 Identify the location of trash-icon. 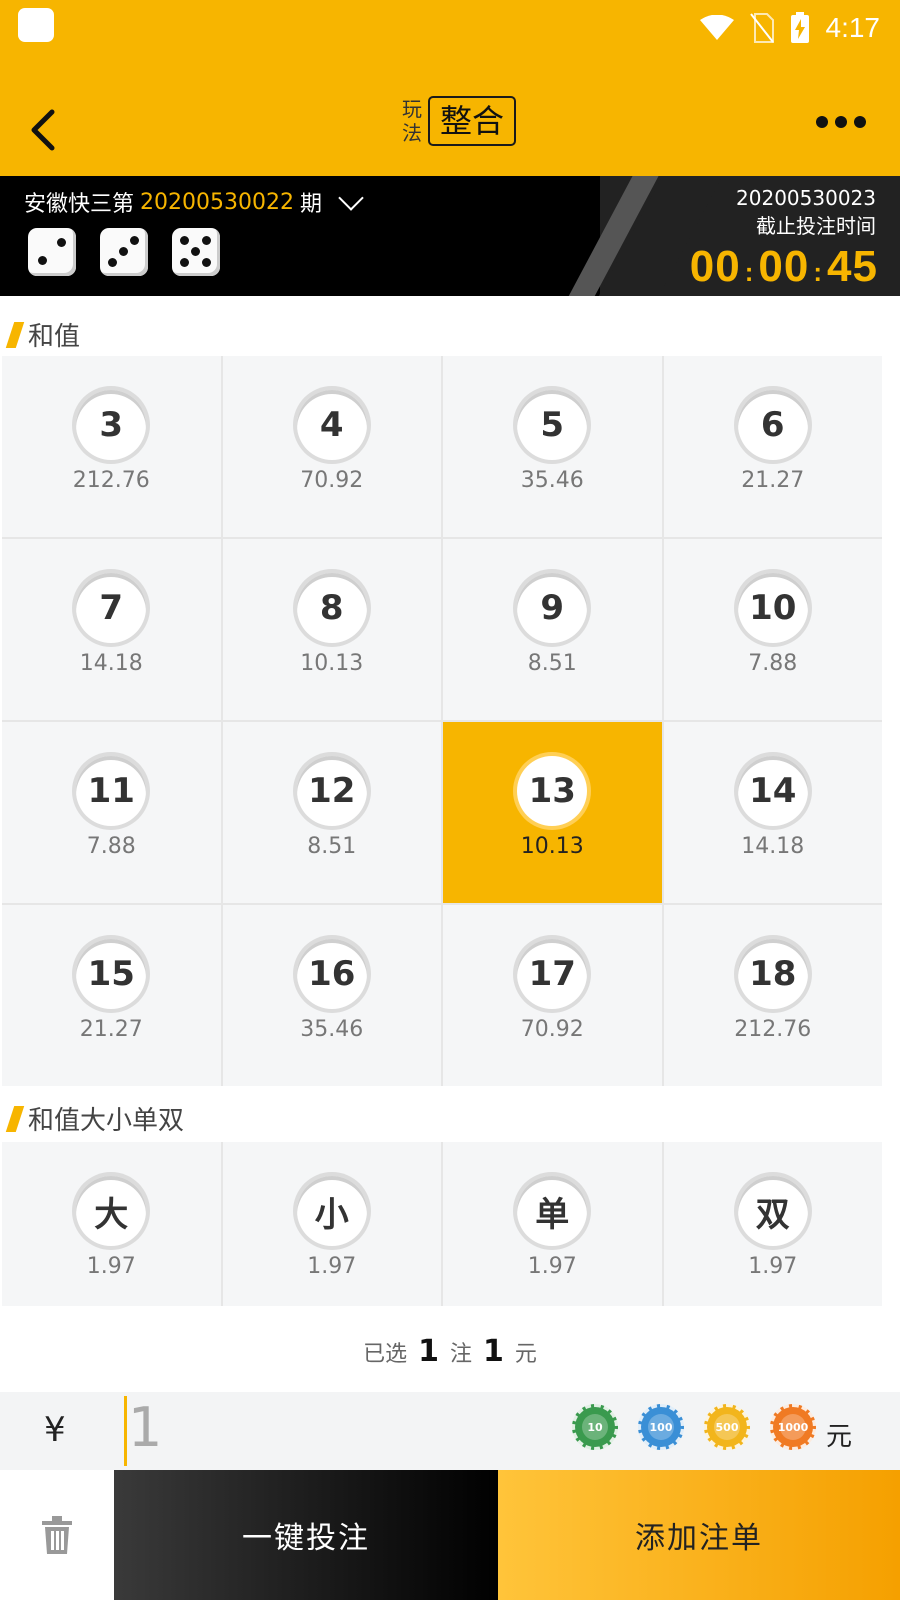
(57, 1535).